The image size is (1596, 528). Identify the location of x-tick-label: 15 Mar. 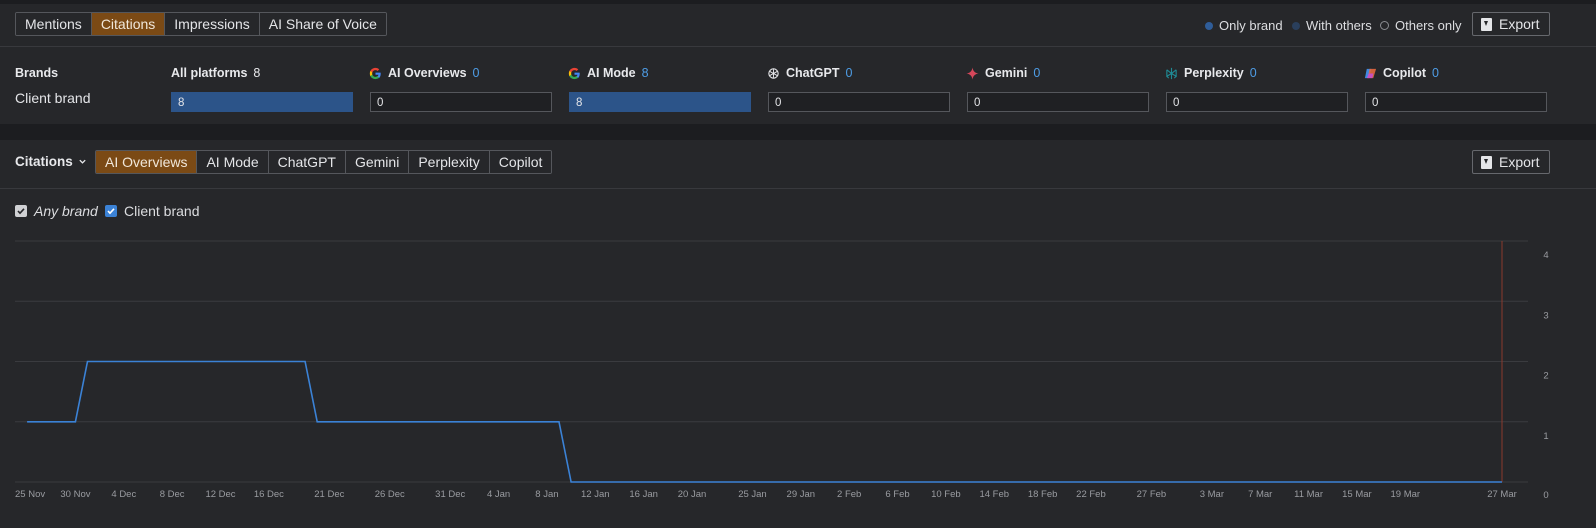
(1357, 494).